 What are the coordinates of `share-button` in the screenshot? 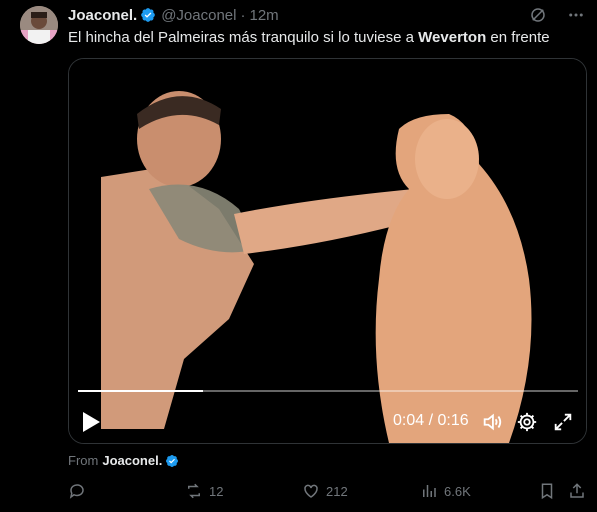 It's located at (577, 491).